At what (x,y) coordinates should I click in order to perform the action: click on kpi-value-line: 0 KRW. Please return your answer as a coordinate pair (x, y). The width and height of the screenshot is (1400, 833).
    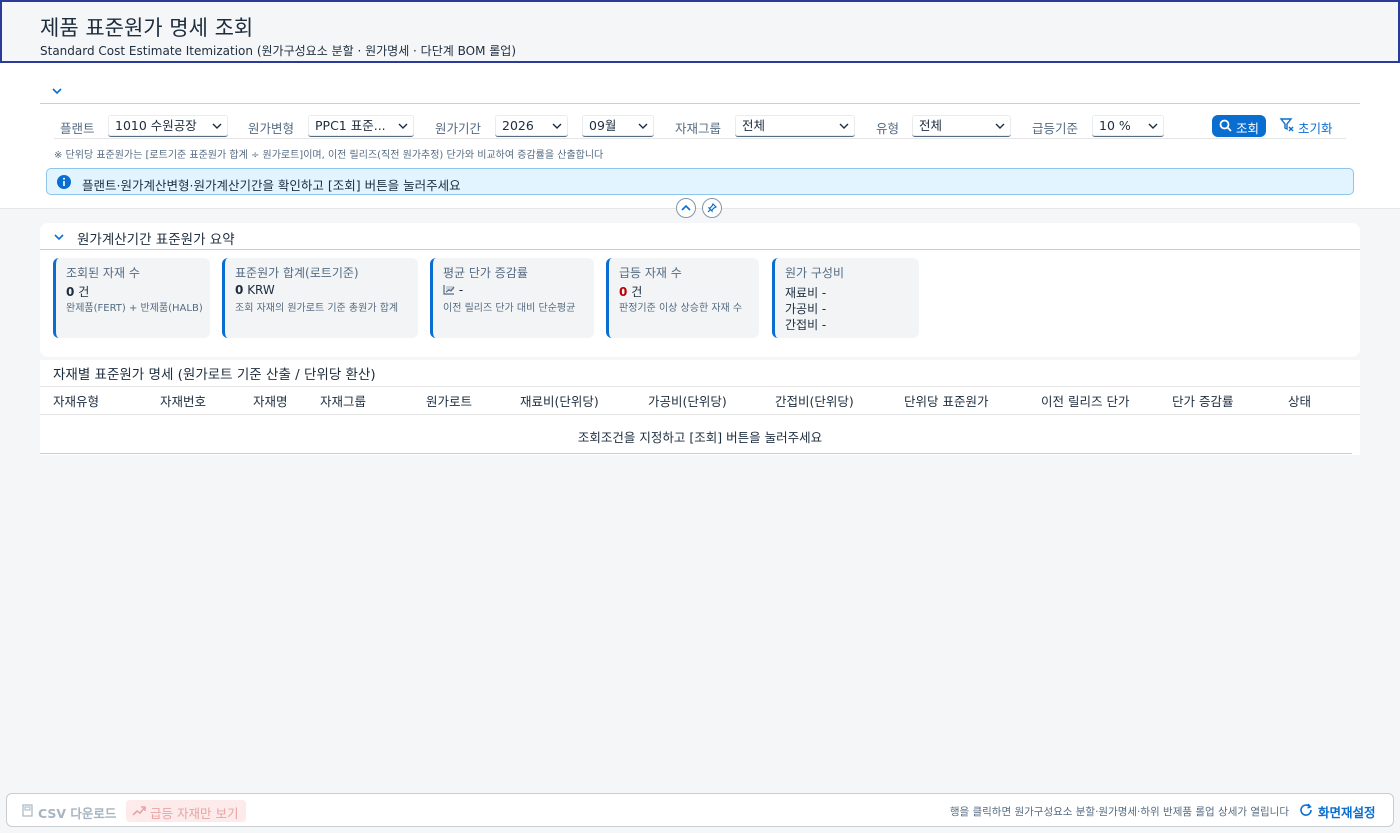
    Looking at the image, I should click on (255, 290).